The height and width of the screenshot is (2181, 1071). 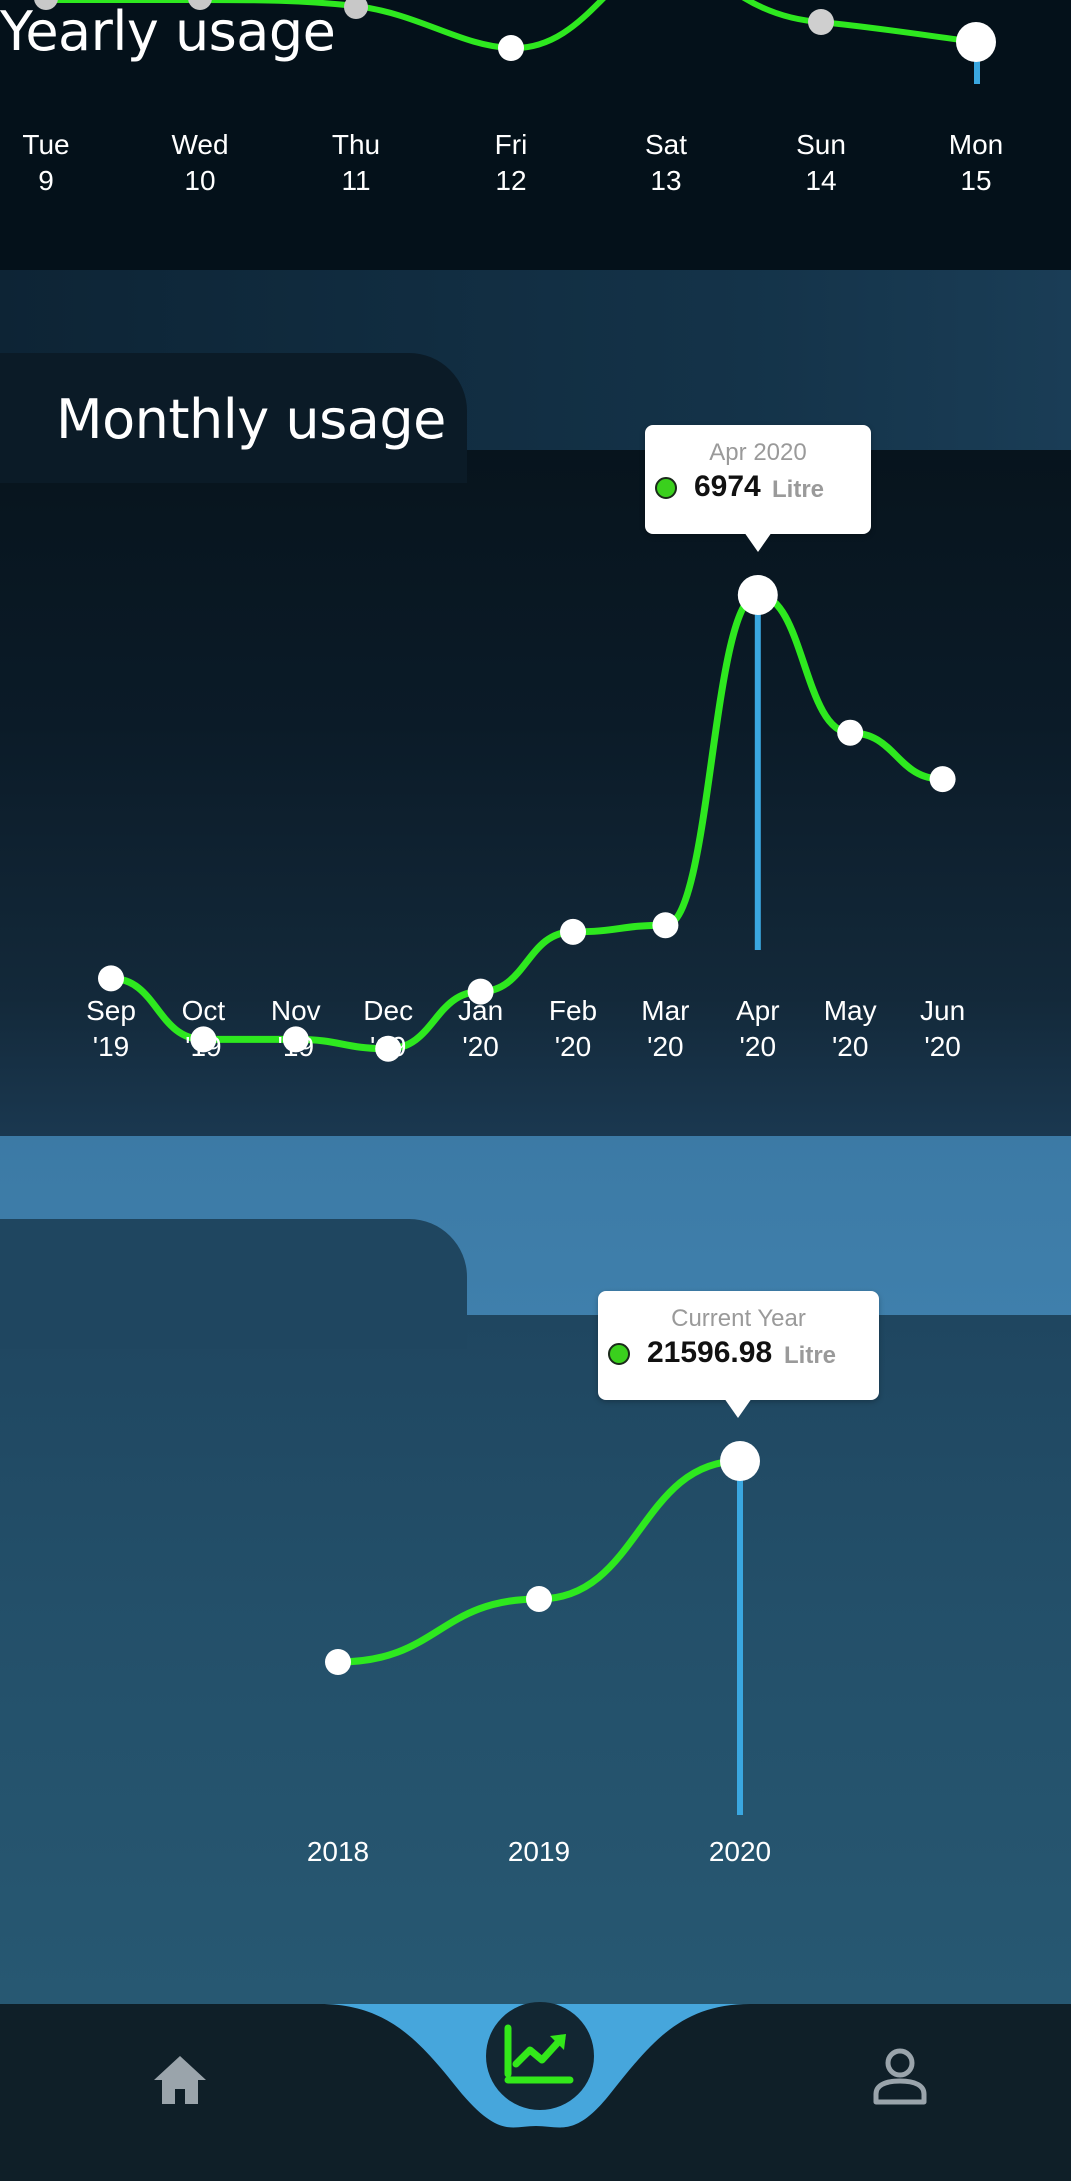 What do you see at coordinates (666, 144) in the screenshot?
I see `day-label: Sat` at bounding box center [666, 144].